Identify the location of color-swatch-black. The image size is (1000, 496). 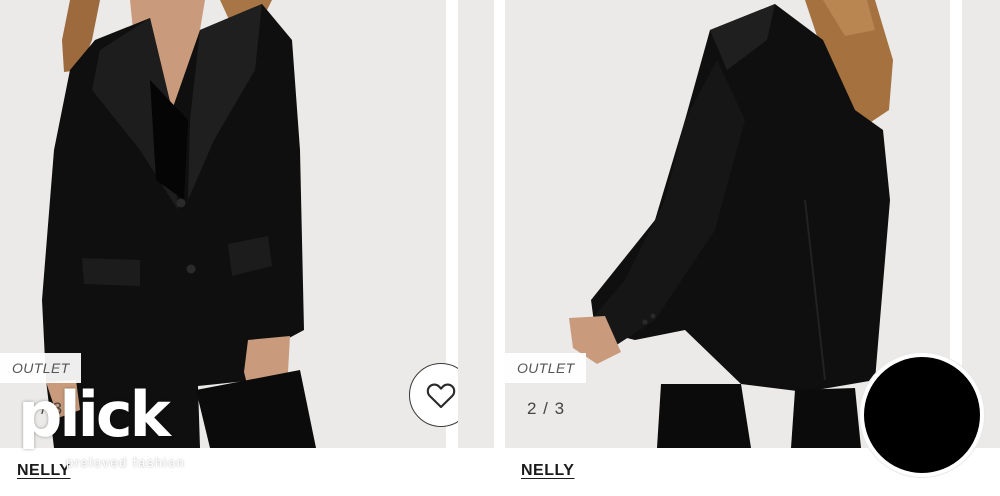
(922, 415).